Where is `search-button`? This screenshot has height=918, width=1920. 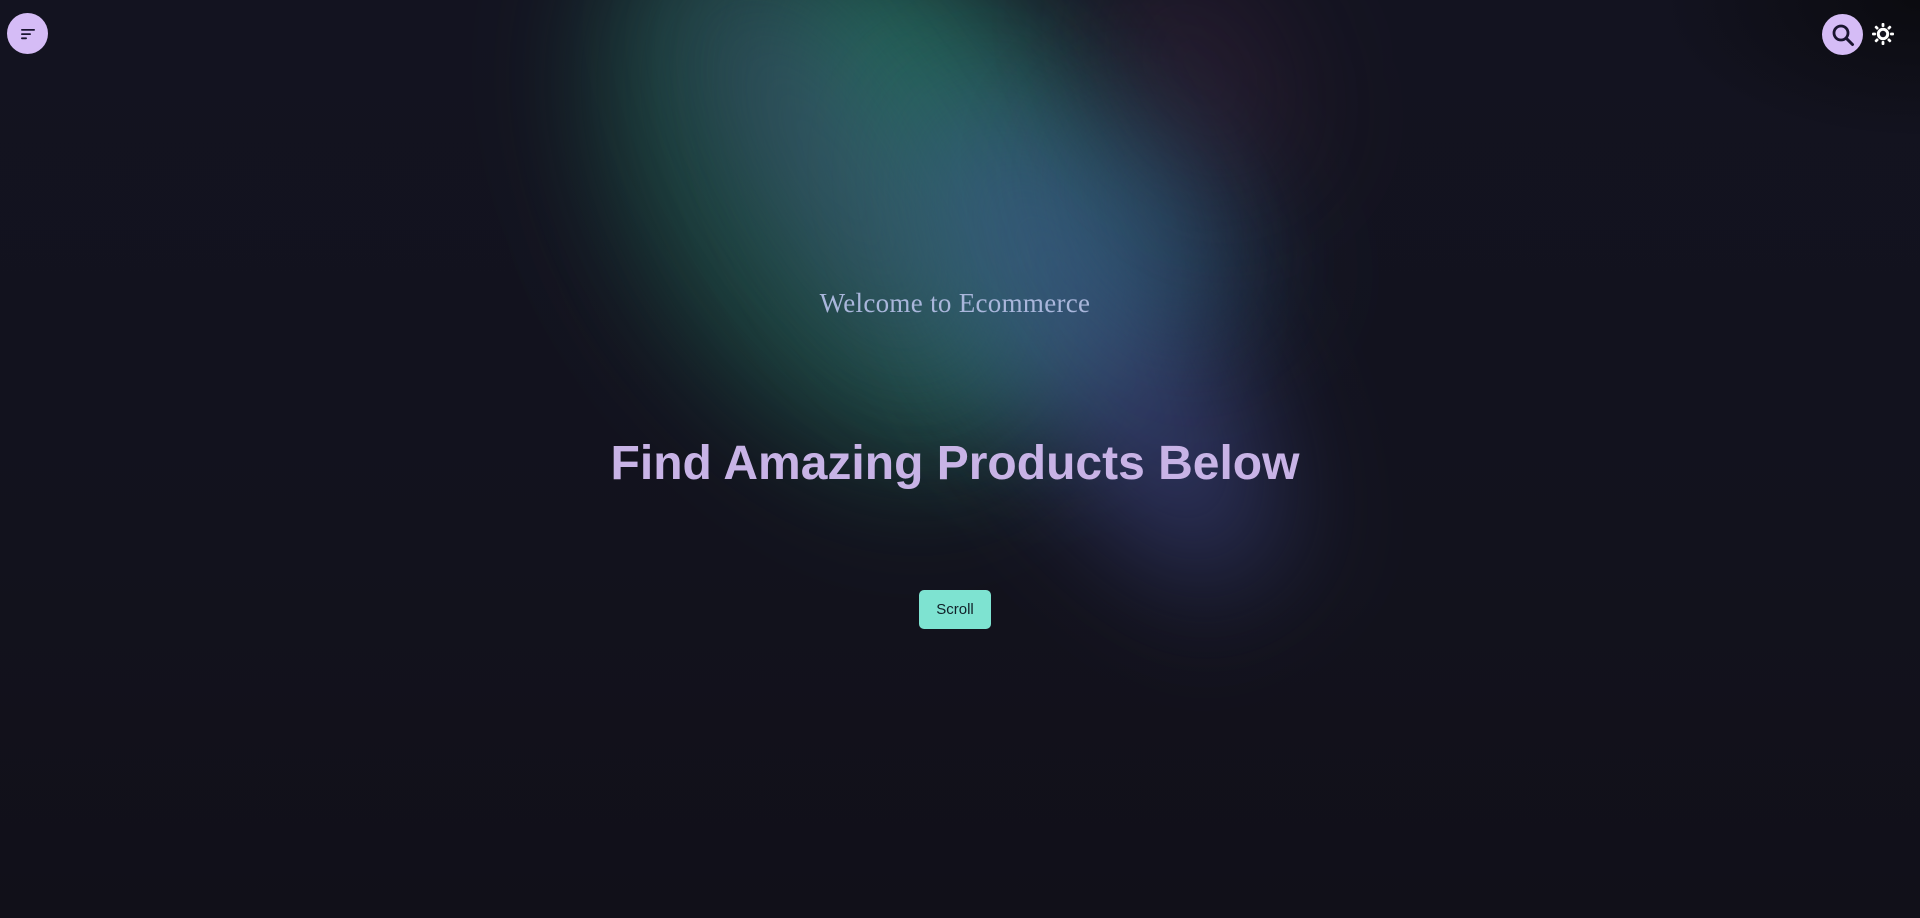
search-button is located at coordinates (1842, 34).